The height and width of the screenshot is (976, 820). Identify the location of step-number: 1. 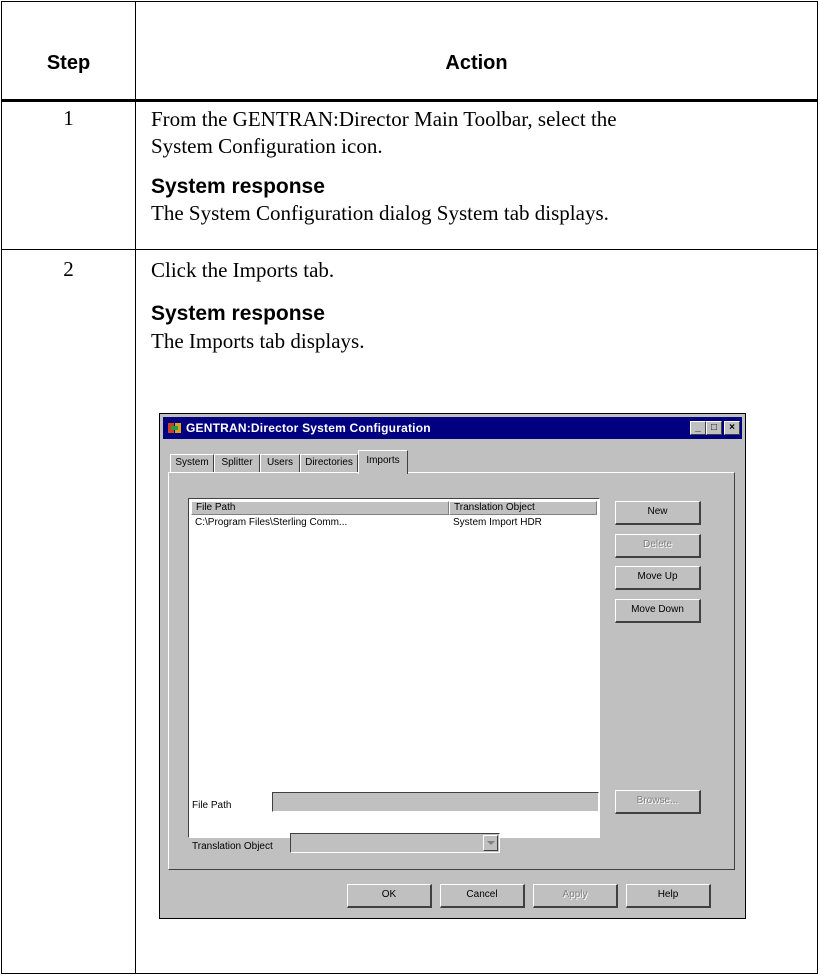
(68, 118).